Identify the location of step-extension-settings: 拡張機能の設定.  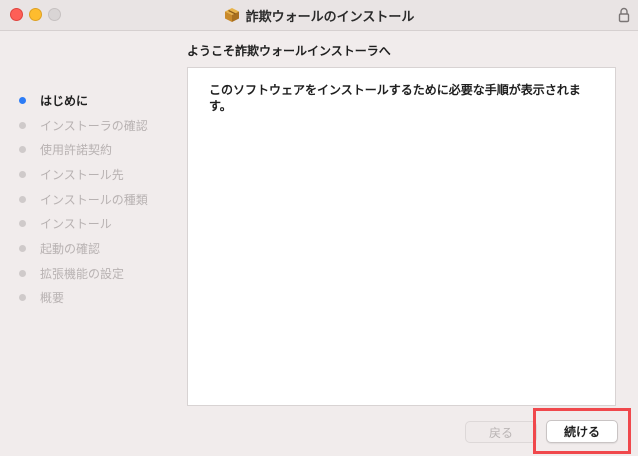
(100, 273).